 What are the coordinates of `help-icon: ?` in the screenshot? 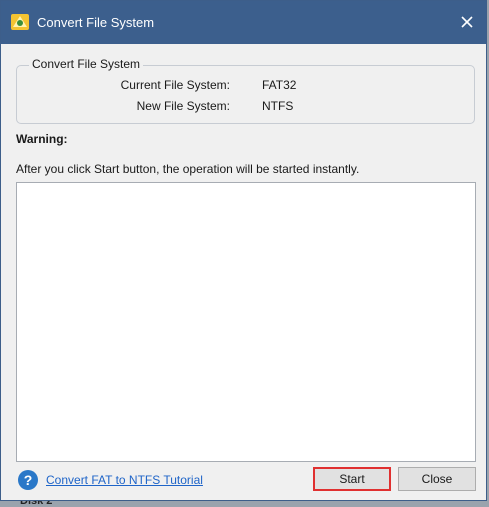 It's located at (28, 480).